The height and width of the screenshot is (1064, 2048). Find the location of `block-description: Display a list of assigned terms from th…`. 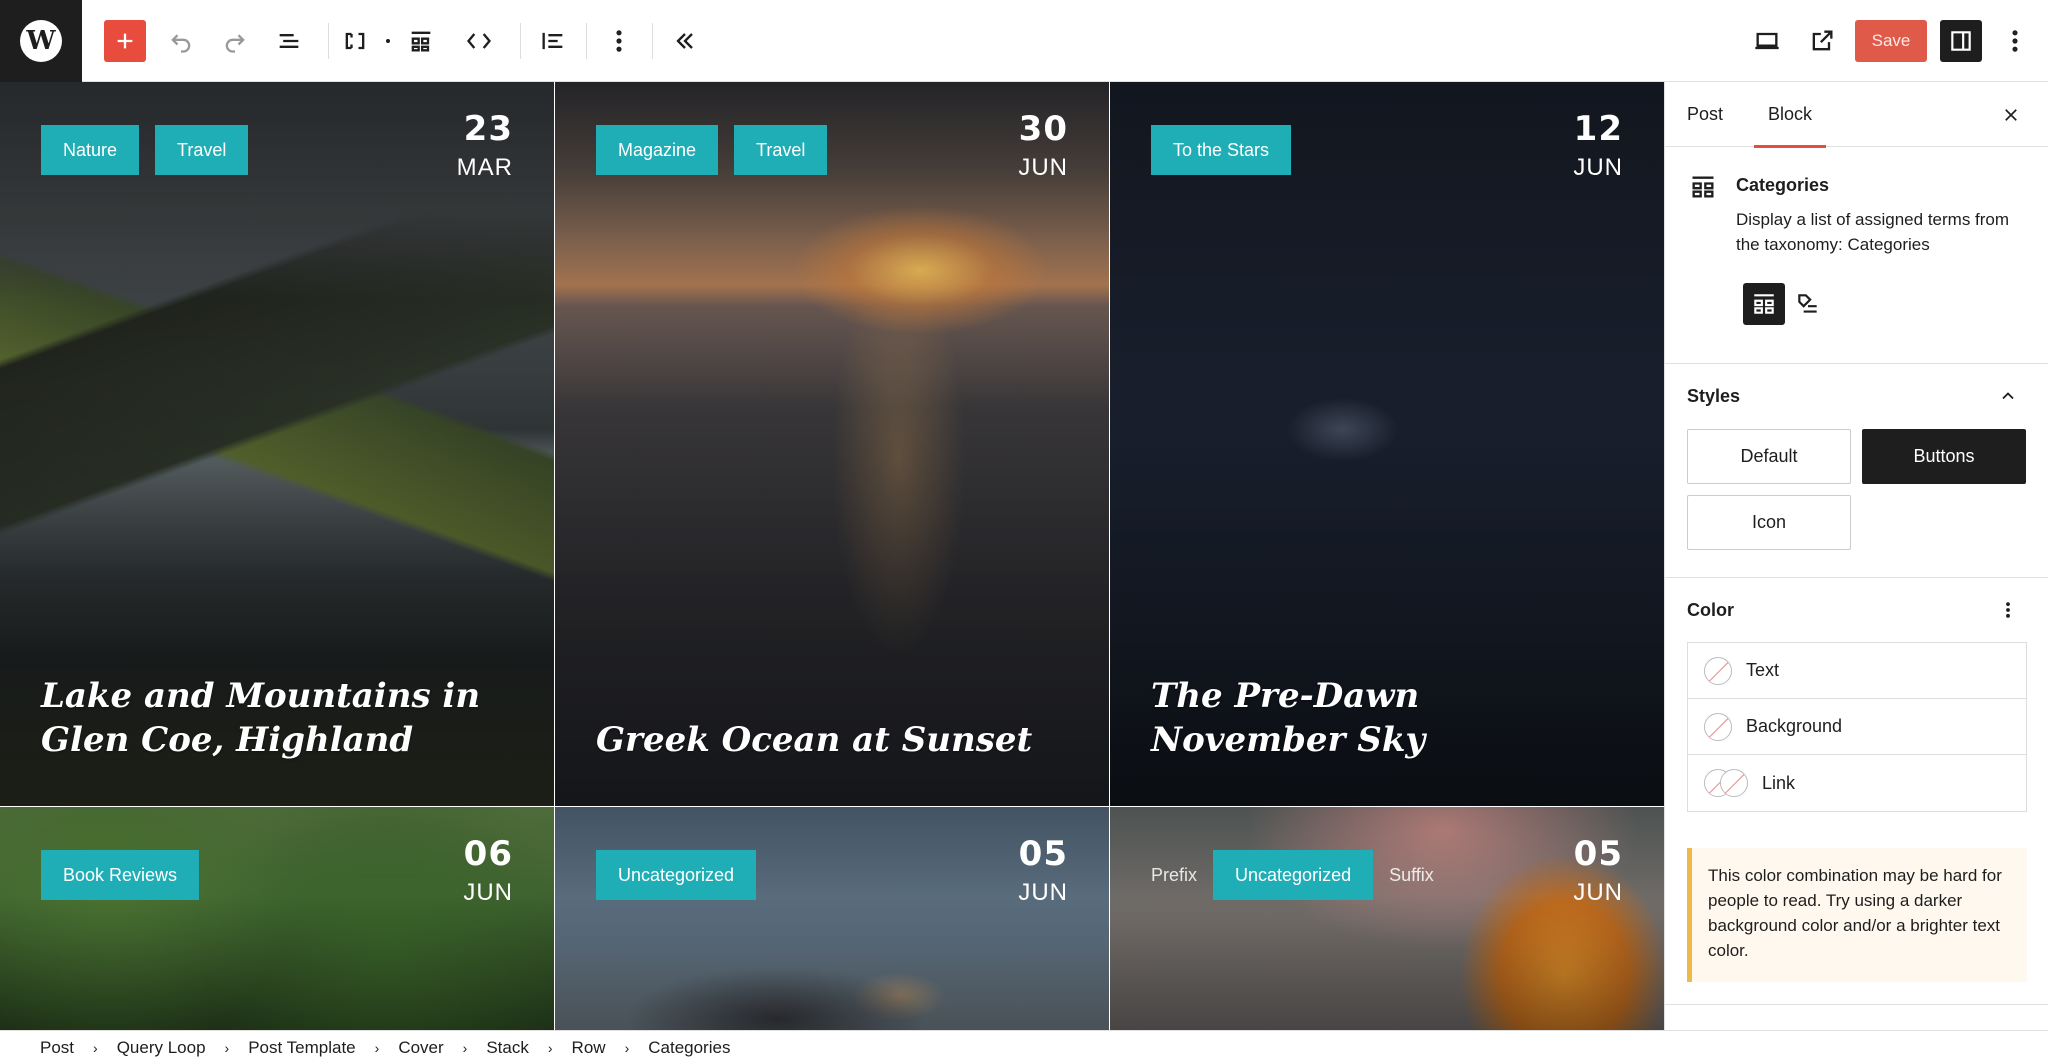

block-description: Display a list of assigned terms from th… is located at coordinates (1873, 232).